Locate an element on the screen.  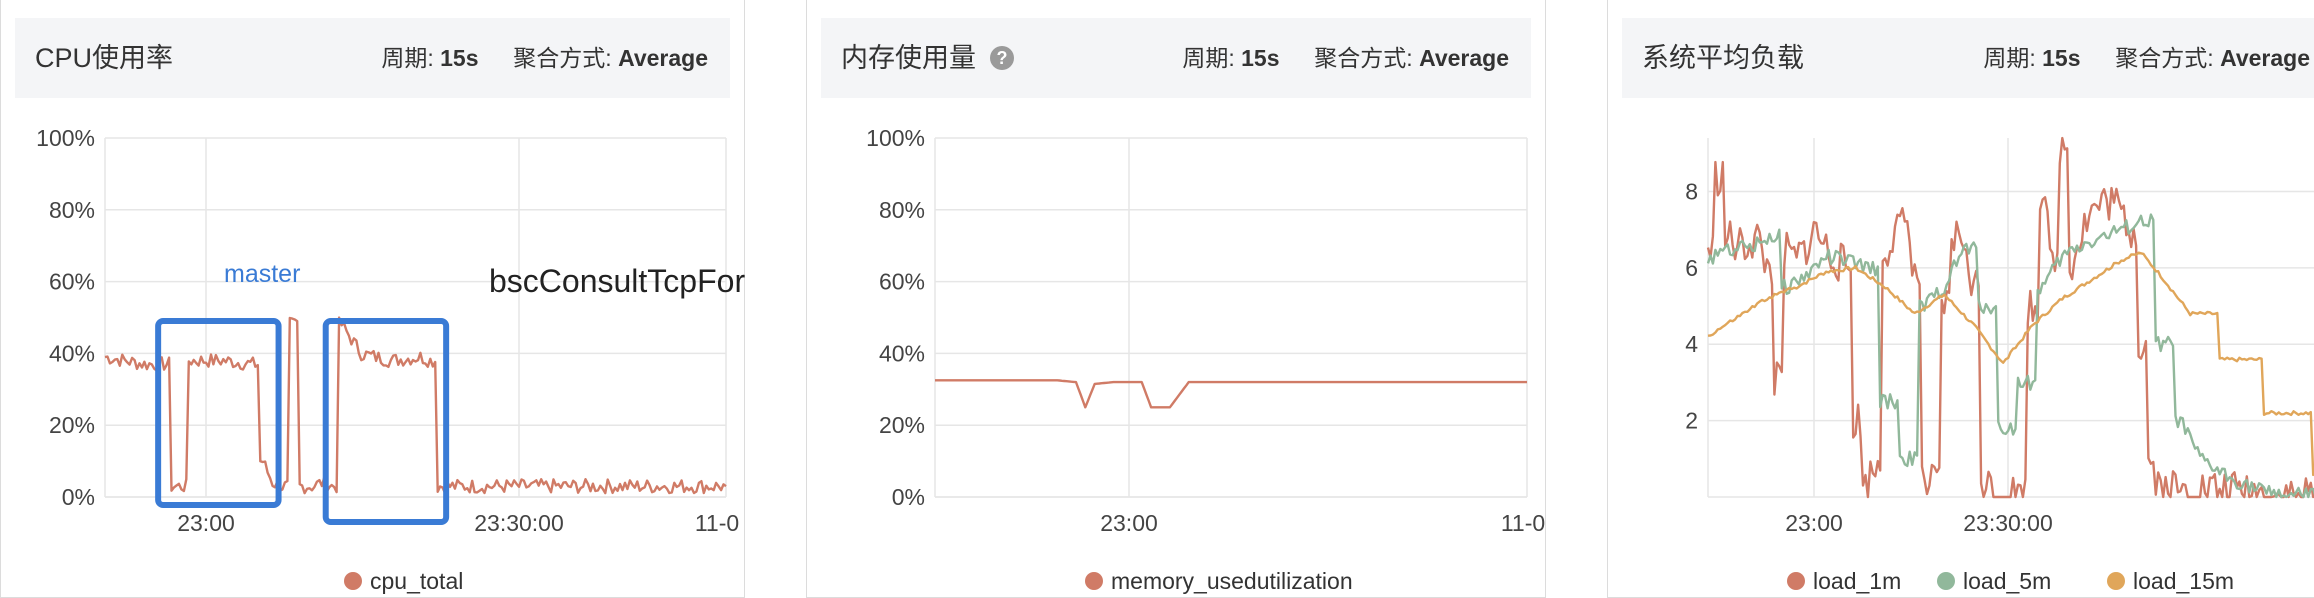
series-line-load_15m is located at coordinates (2010, 364).